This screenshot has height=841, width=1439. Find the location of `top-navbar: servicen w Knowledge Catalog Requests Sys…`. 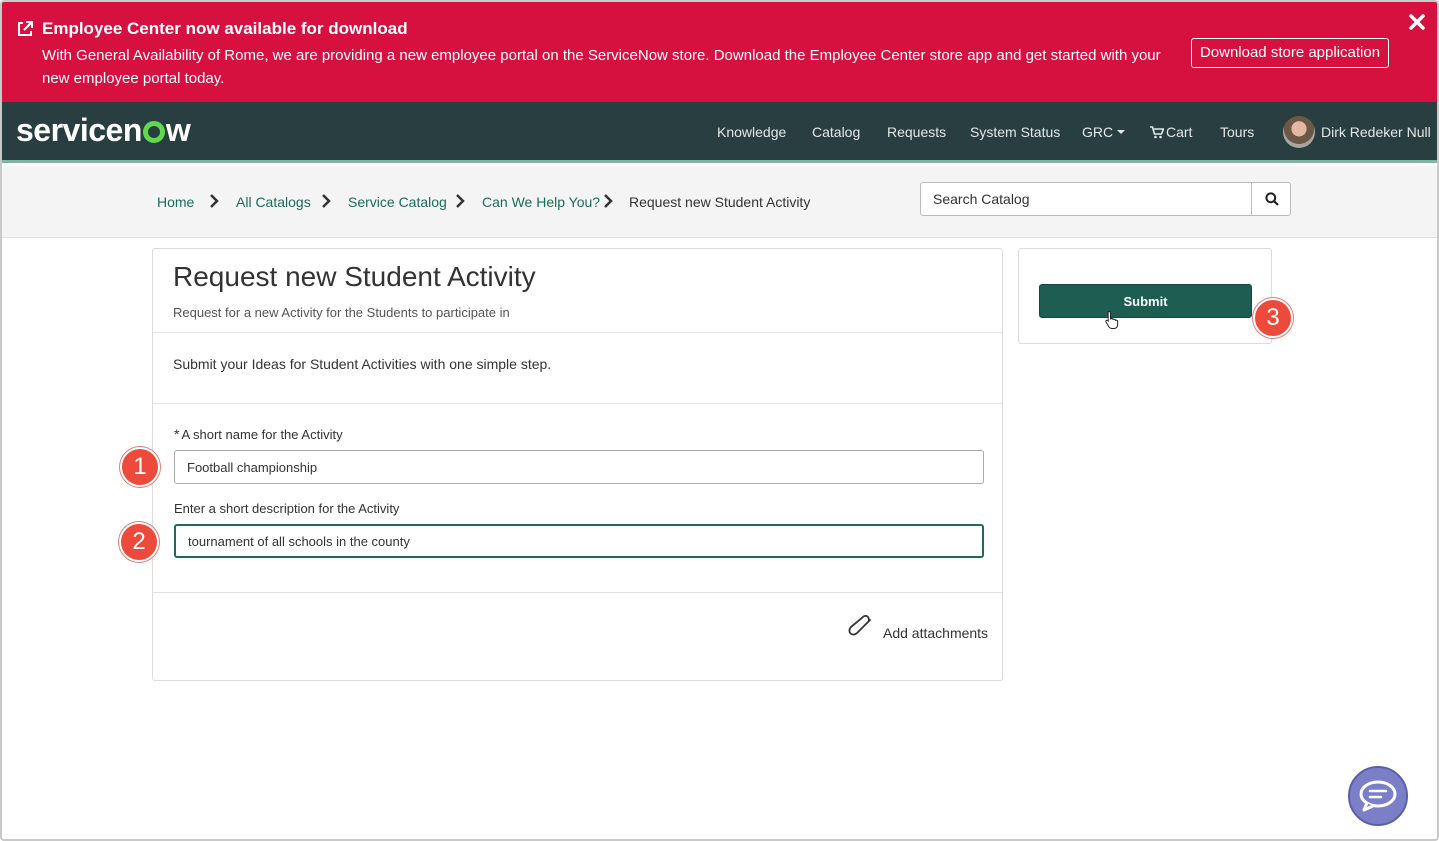

top-navbar: servicen w Knowledge Catalog Requests Sys… is located at coordinates (719, 132).